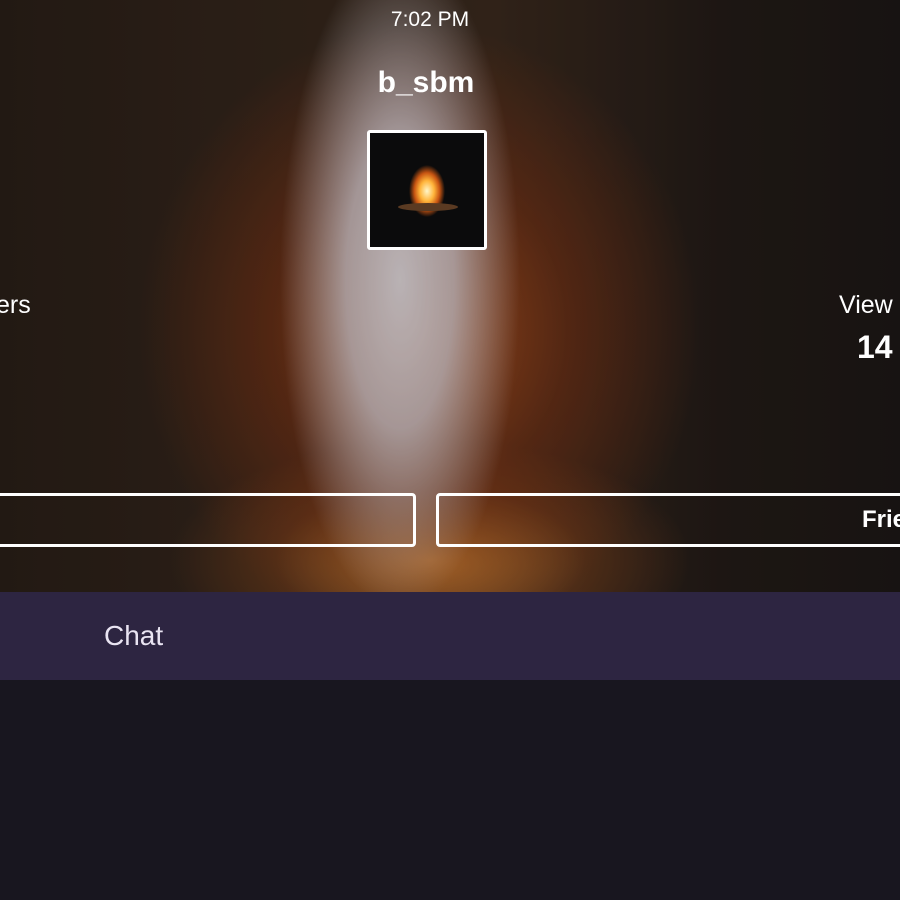 The height and width of the screenshot is (900, 900). I want to click on friends-button-label: Frie, so click(881, 519).